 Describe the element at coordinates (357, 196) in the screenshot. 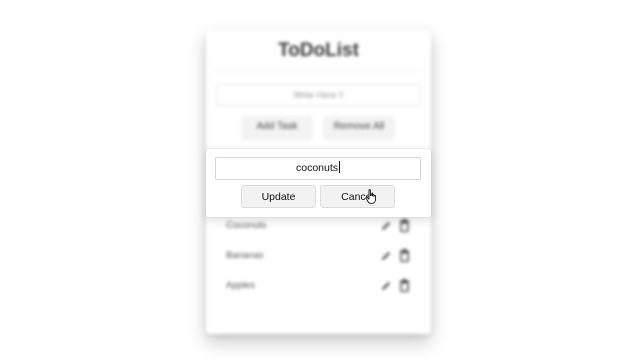

I see `cancel-button: Cancel` at that location.